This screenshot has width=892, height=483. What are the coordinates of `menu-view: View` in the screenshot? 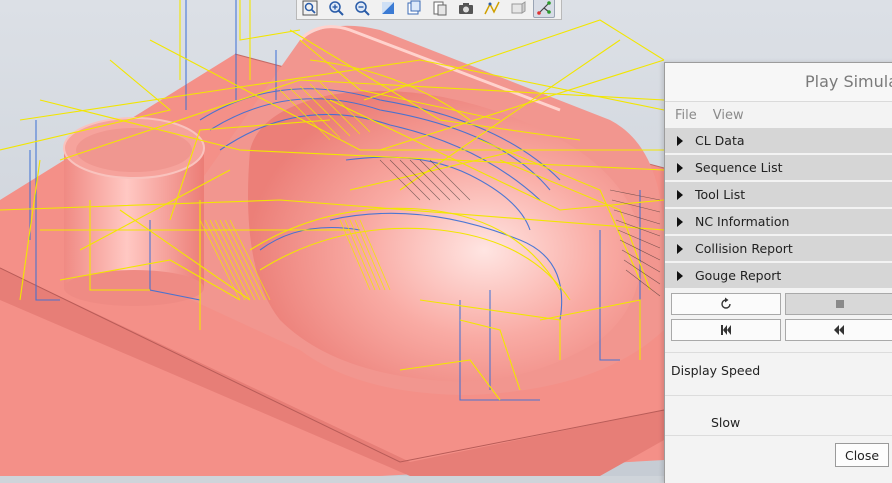 It's located at (728, 115).